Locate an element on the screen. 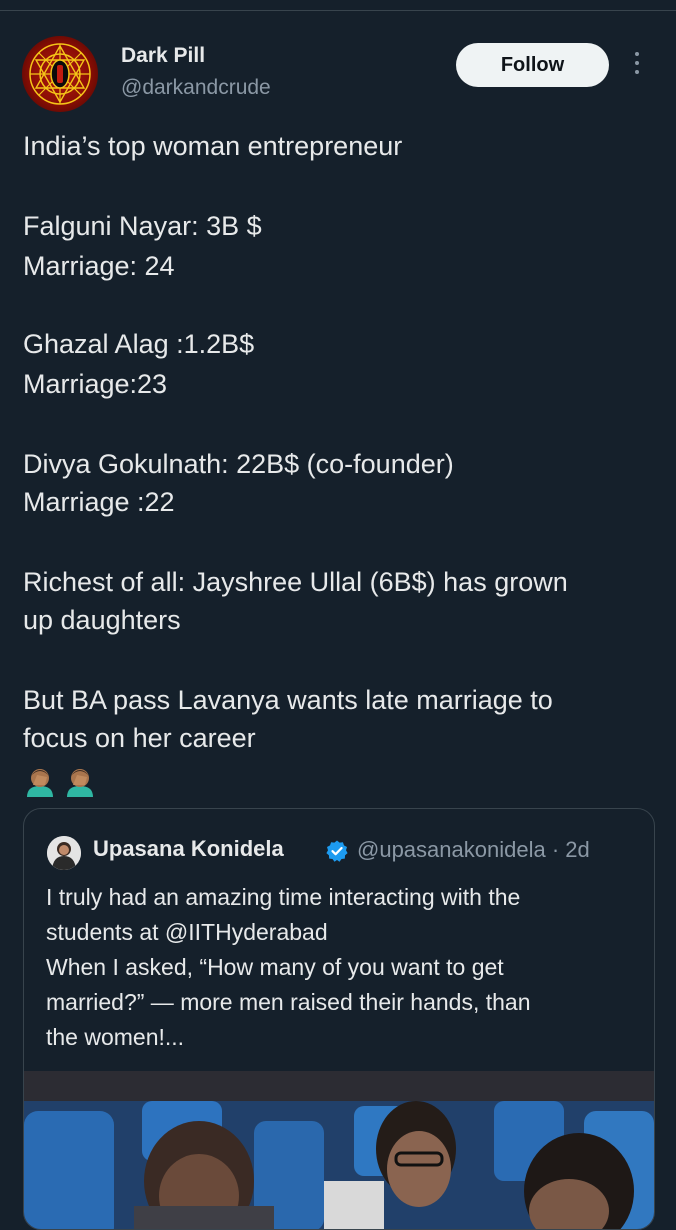  author-avatar is located at coordinates (60, 74).